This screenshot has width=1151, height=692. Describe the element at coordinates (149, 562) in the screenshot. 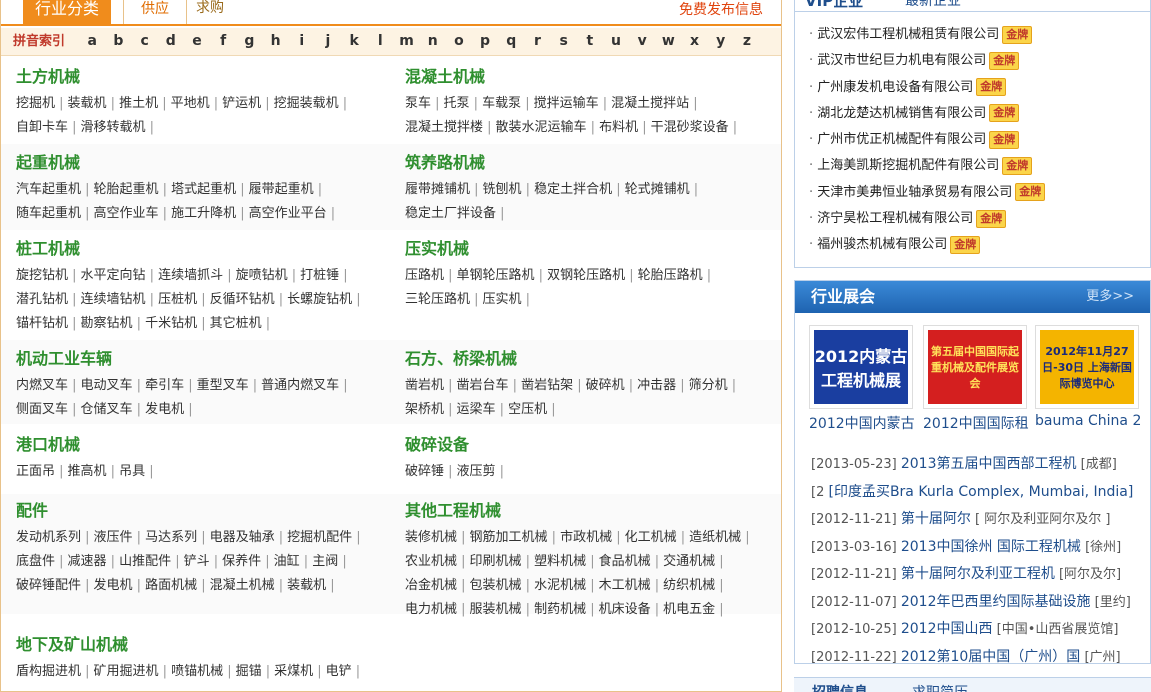

I see `category-item-link: 山推配件` at that location.